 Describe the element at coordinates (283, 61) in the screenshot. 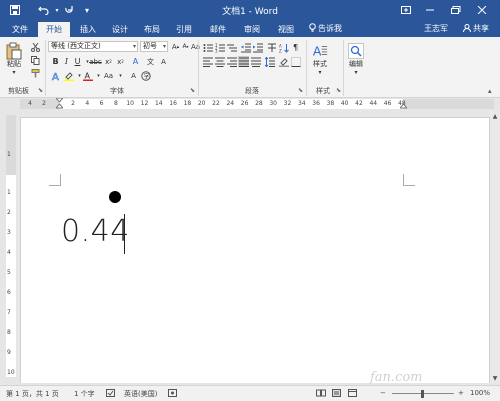

I see `shading-icon` at that location.